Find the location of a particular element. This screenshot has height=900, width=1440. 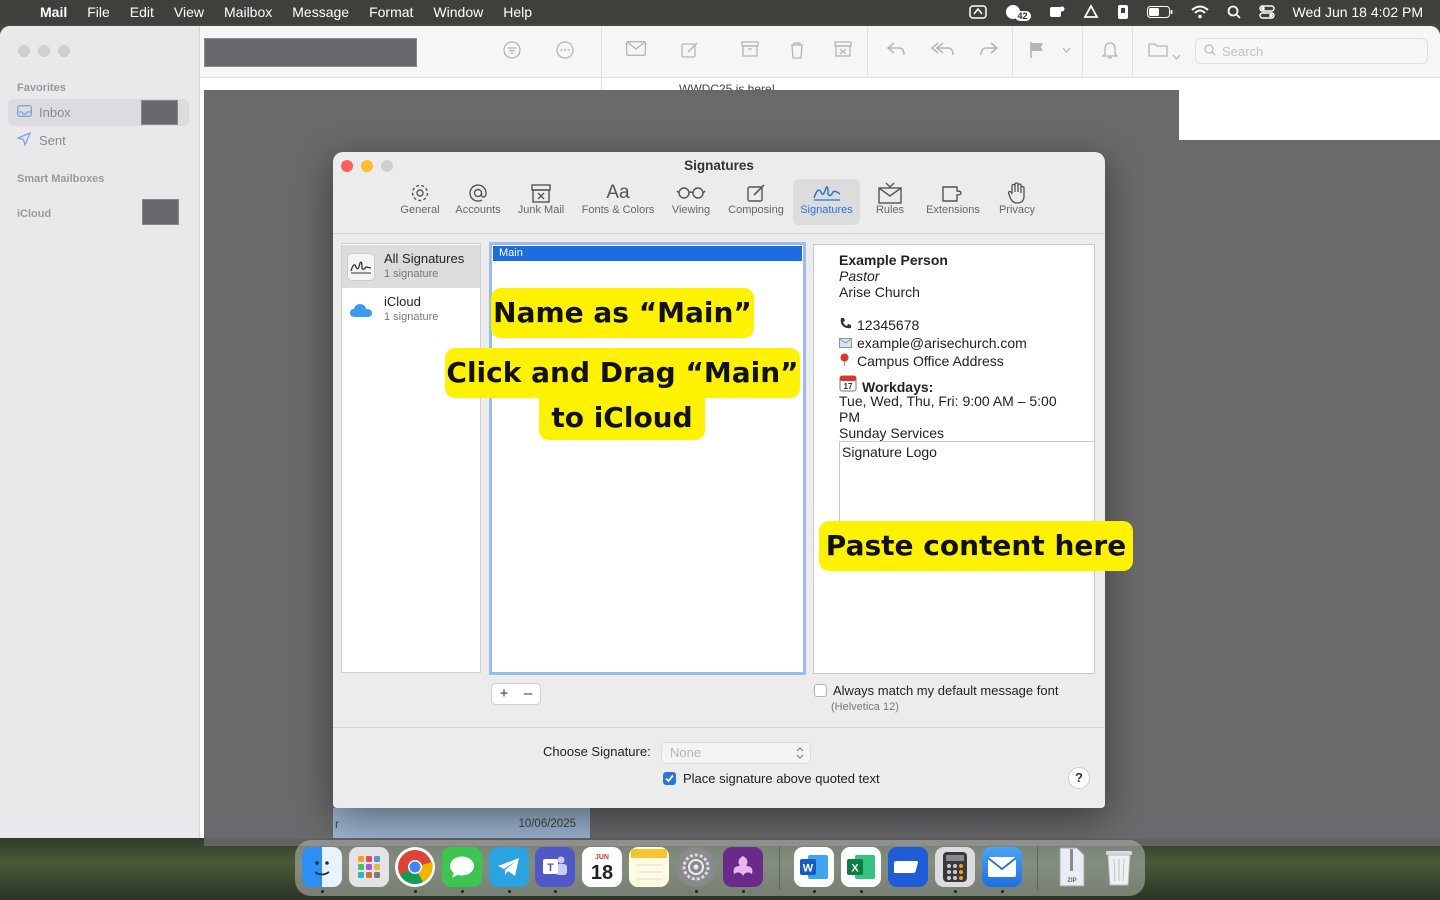

help-button: ? is located at coordinates (1079, 778).